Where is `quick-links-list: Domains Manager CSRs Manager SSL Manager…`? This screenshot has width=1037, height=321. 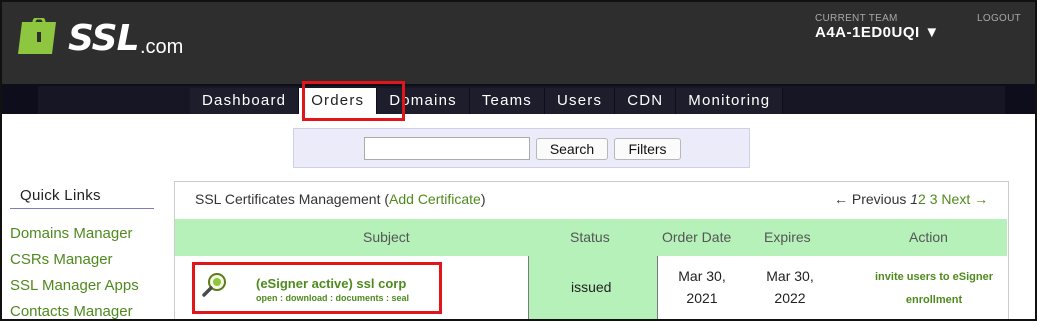
quick-links-list: Domains Manager CSRs Manager SSL Manager… is located at coordinates (74, 271).